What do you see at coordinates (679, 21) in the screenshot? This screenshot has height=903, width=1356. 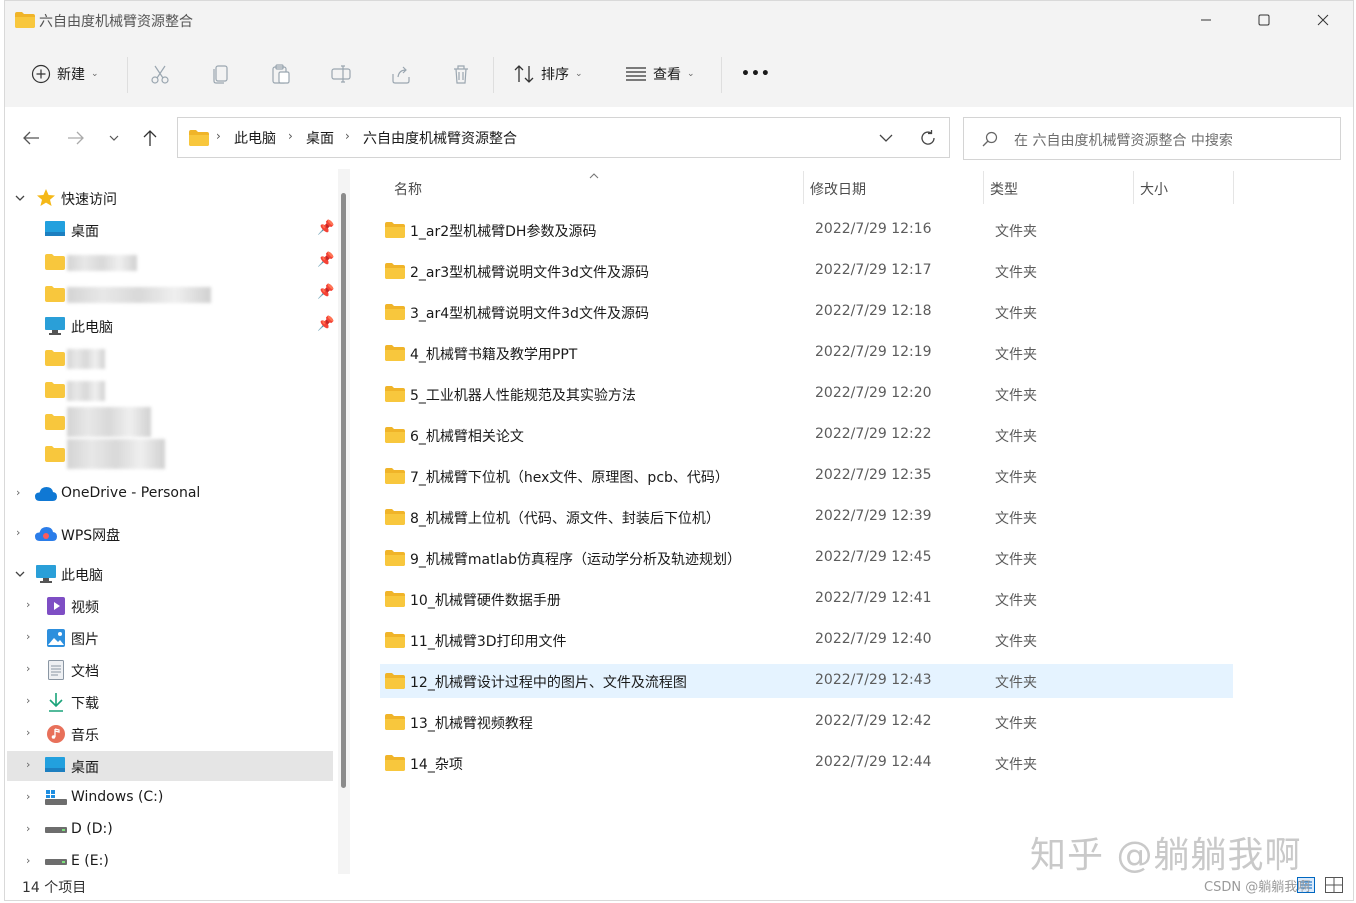 I see `title-bar: 六自由度机械臂资源整合` at bounding box center [679, 21].